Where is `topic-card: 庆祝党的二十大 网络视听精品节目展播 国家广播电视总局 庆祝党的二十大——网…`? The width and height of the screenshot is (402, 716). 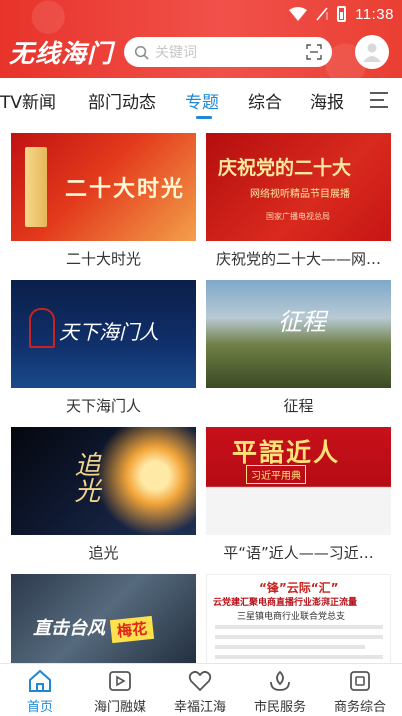 topic-card: 庆祝党的二十大 网络视听精品节目展播 国家广播电视总局 庆祝党的二十大——网… is located at coordinates (298, 201).